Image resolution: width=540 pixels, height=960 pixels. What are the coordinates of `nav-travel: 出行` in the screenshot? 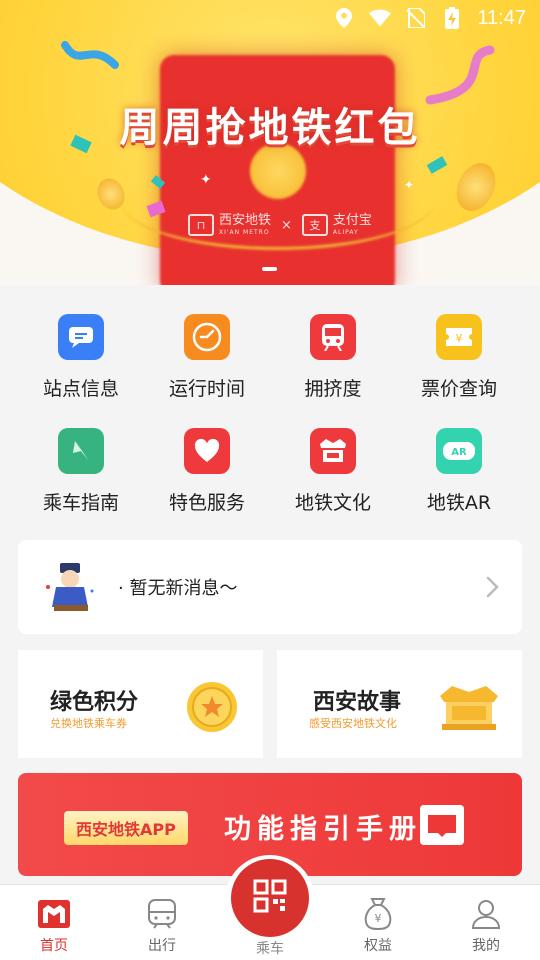 It's located at (162, 922).